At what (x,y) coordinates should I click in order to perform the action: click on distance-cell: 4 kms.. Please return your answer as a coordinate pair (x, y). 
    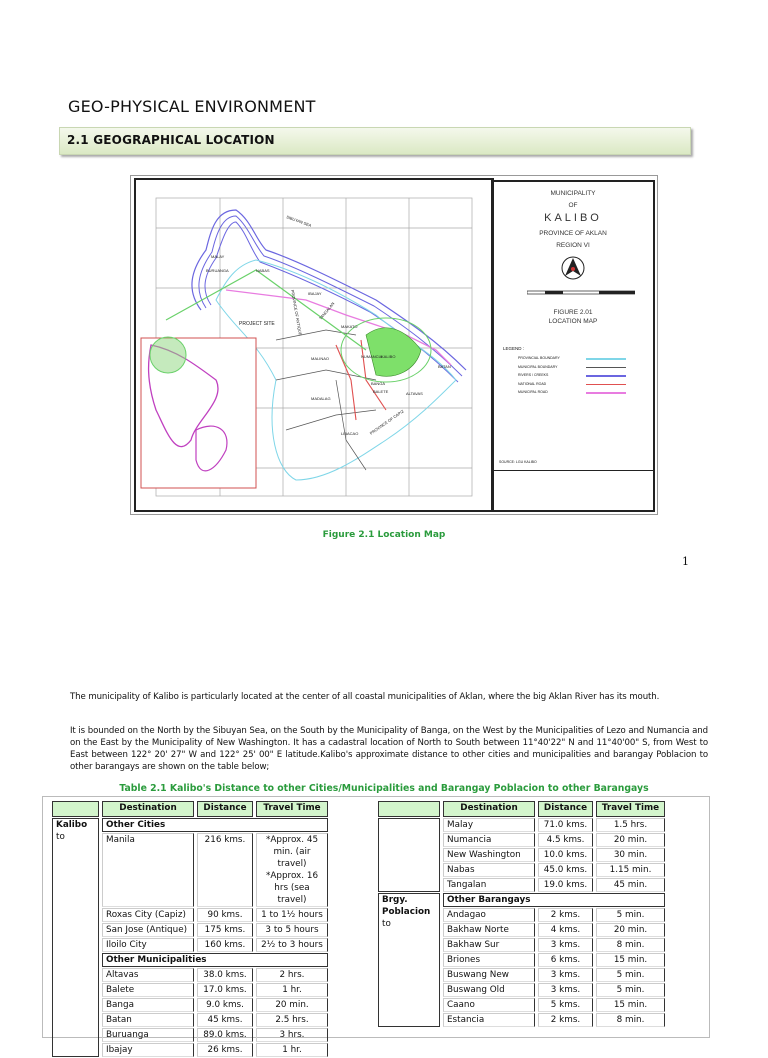
    Looking at the image, I should click on (565, 930).